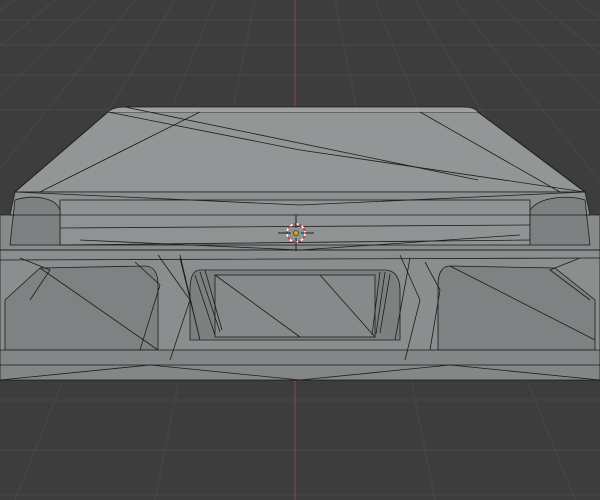 The height and width of the screenshot is (500, 600). Describe the element at coordinates (295, 222) in the screenshot. I see `mesh-band-inset` at that location.